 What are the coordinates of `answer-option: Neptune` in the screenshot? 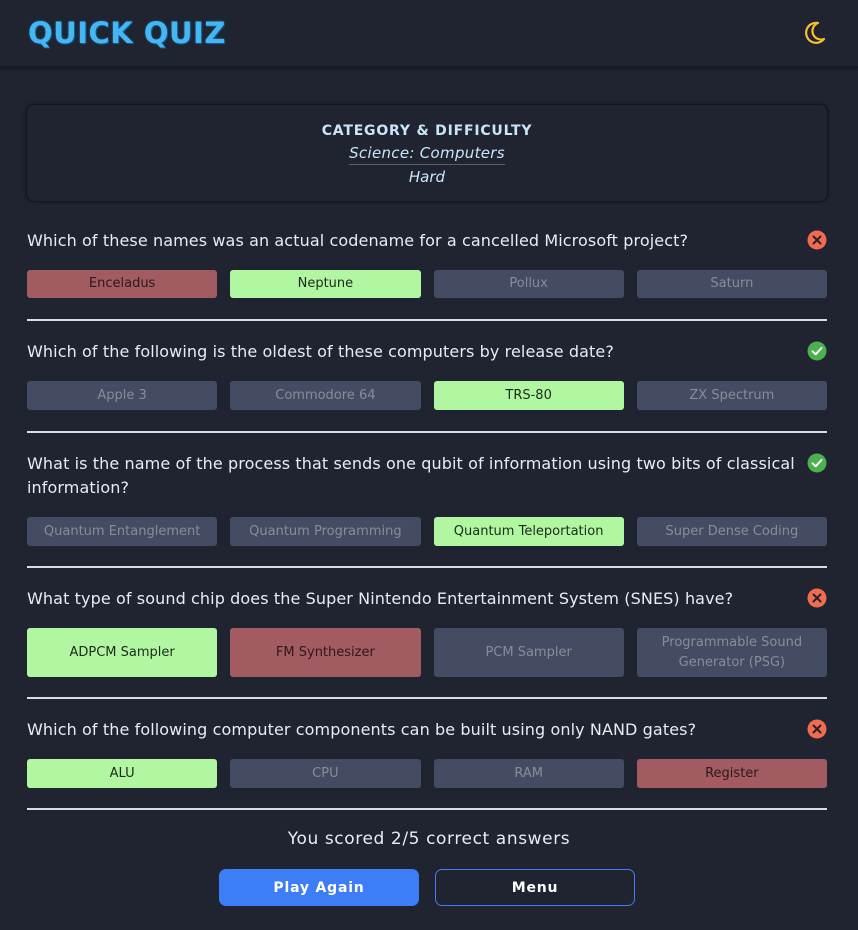 It's located at (325, 284).